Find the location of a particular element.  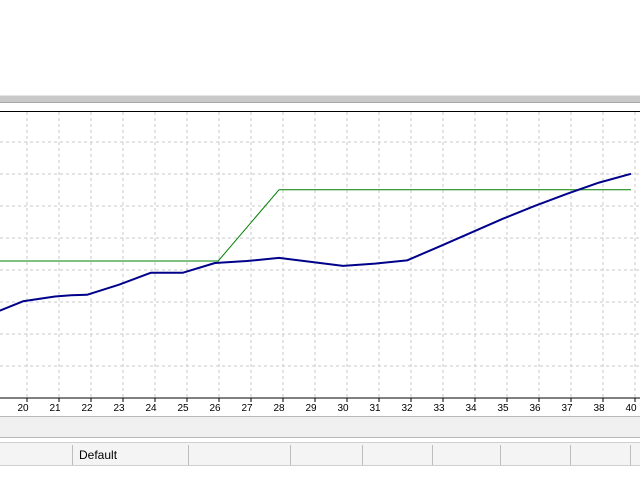

x-tick-label: 31 is located at coordinates (375, 408).